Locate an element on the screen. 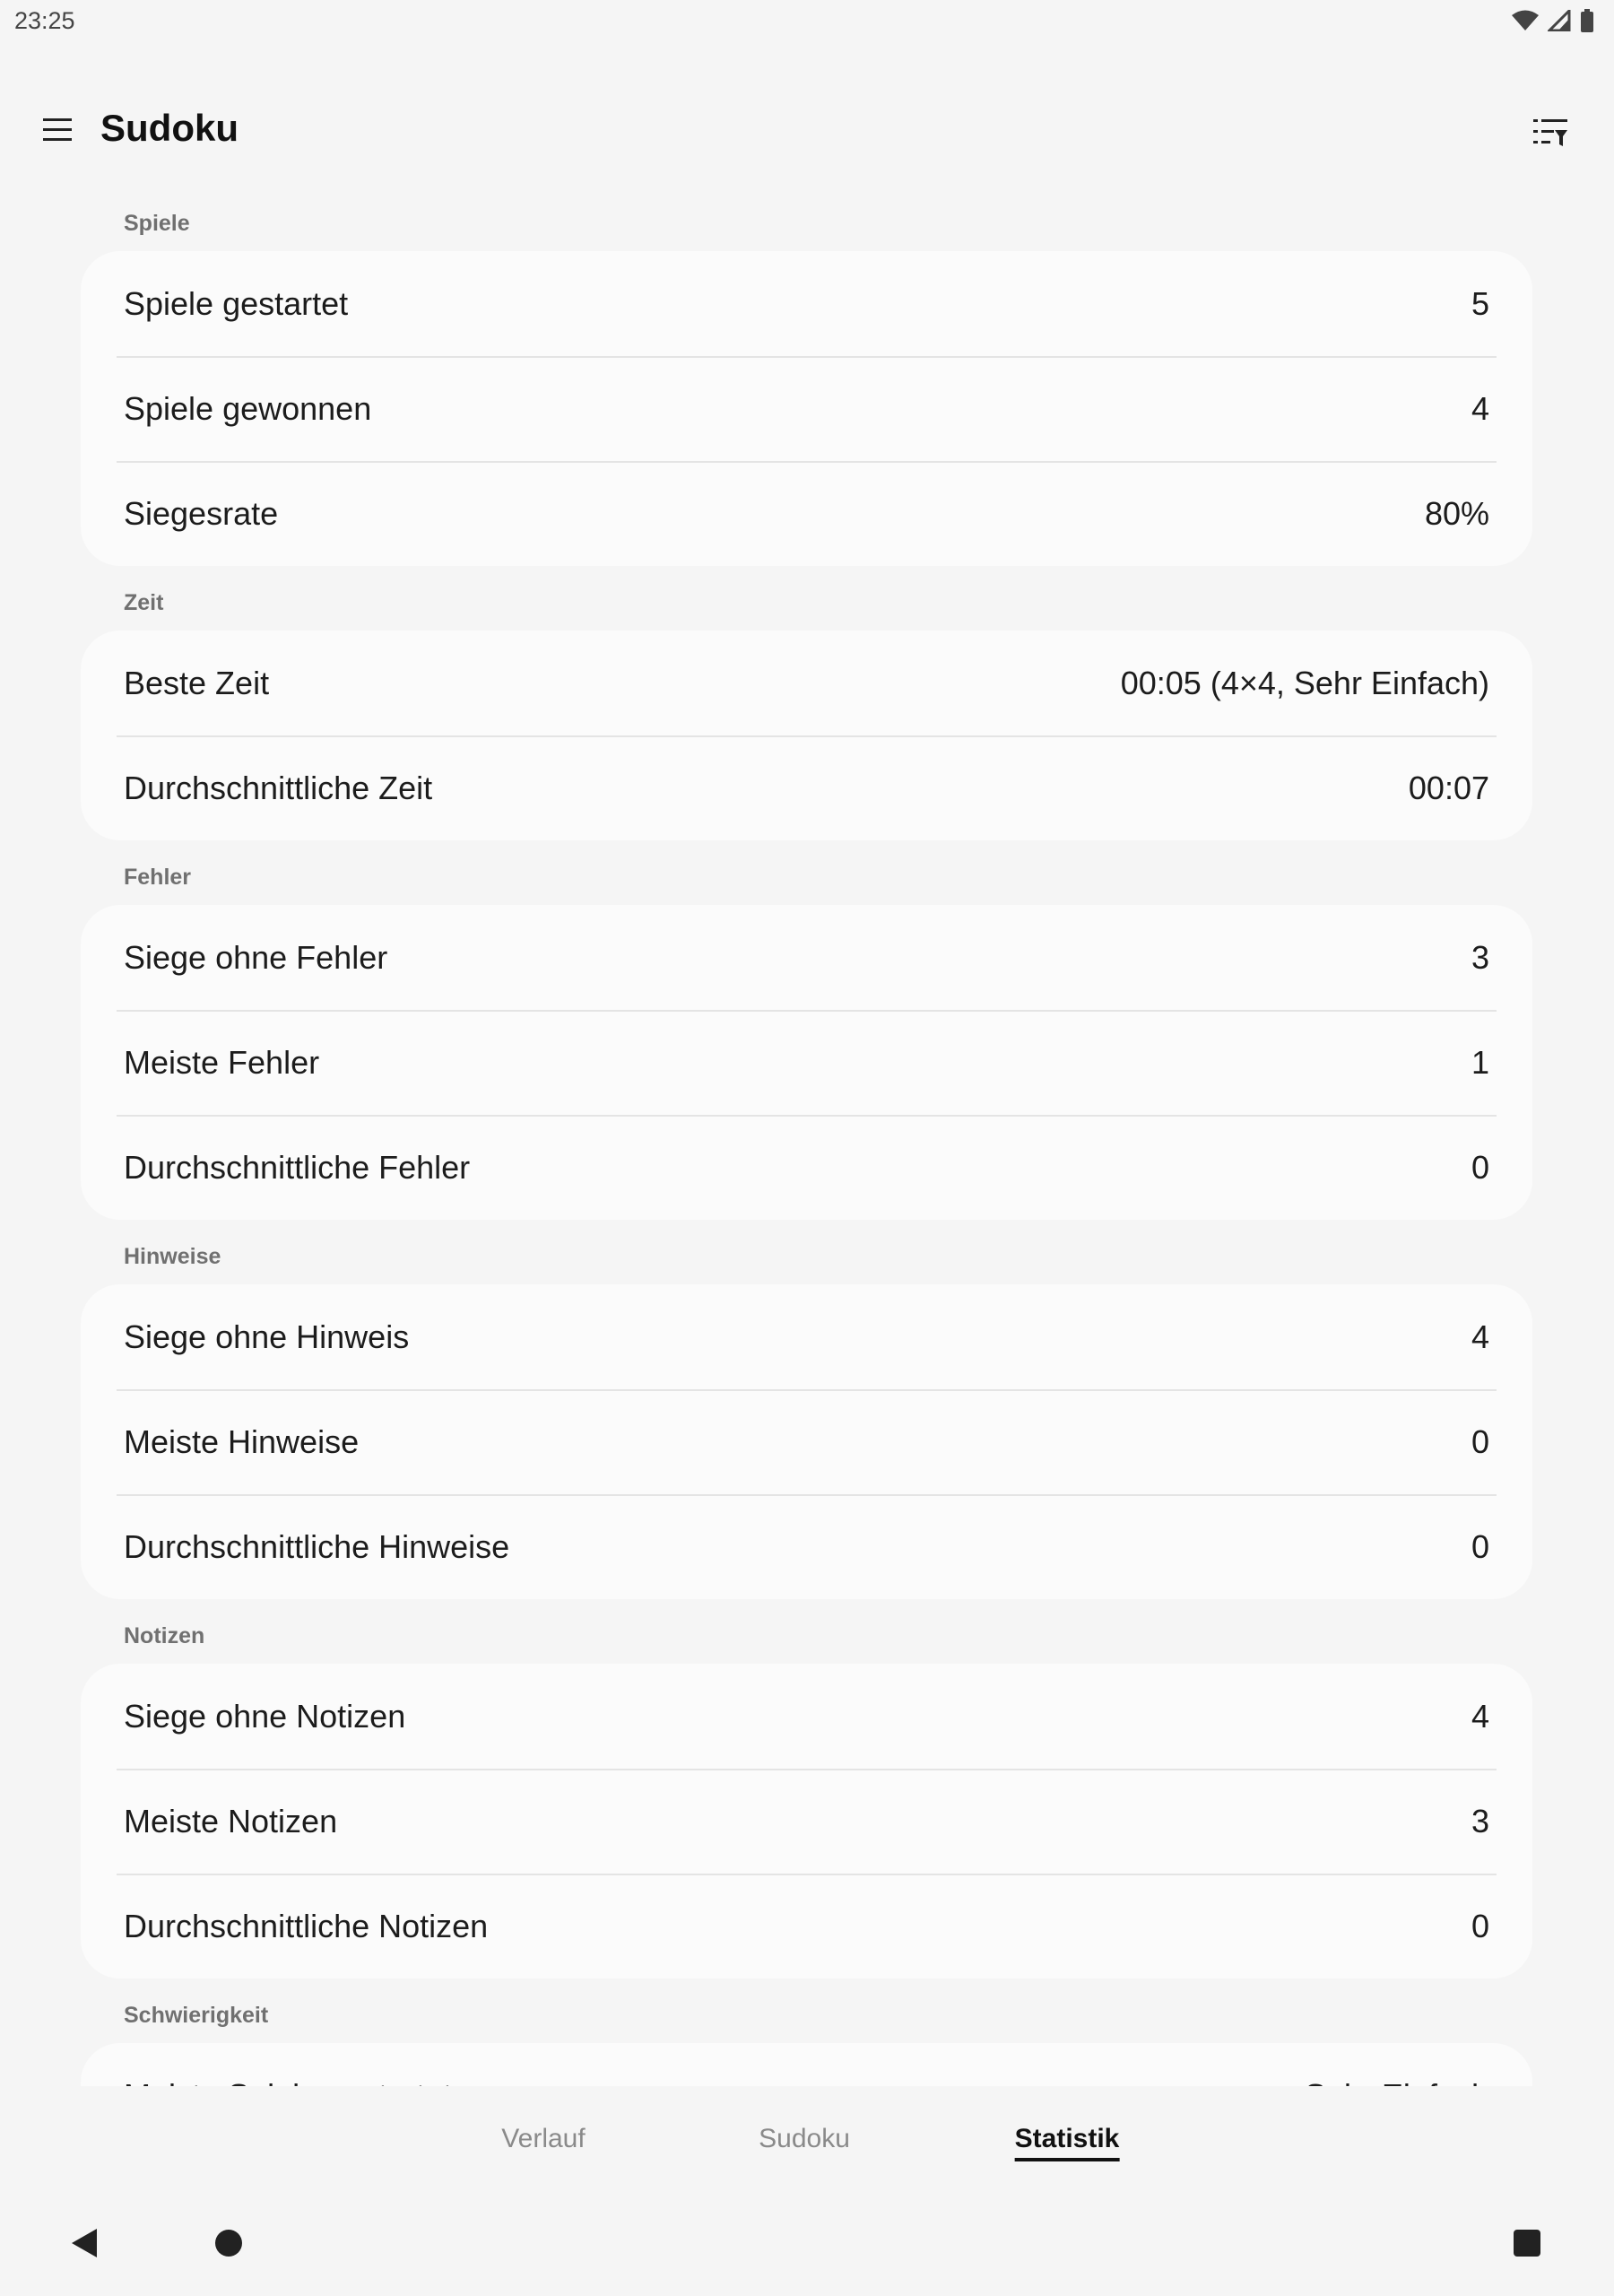  stat-row-games-won: Spiele gewonnen 4 is located at coordinates (806, 408).